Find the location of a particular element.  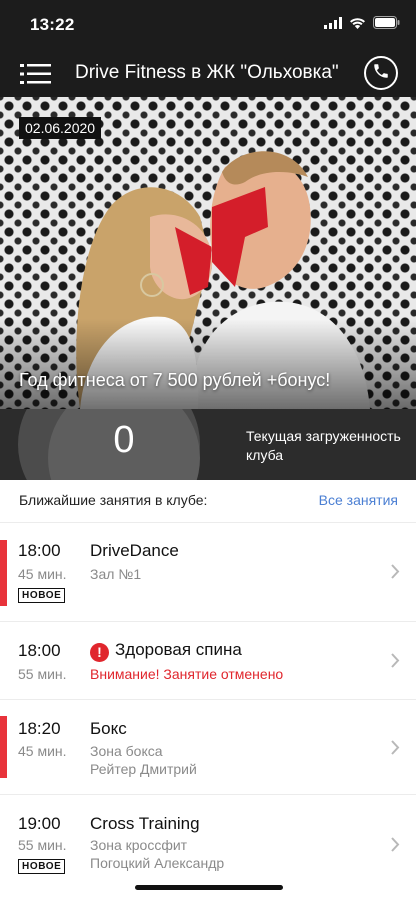

status-icons is located at coordinates (362, 25).